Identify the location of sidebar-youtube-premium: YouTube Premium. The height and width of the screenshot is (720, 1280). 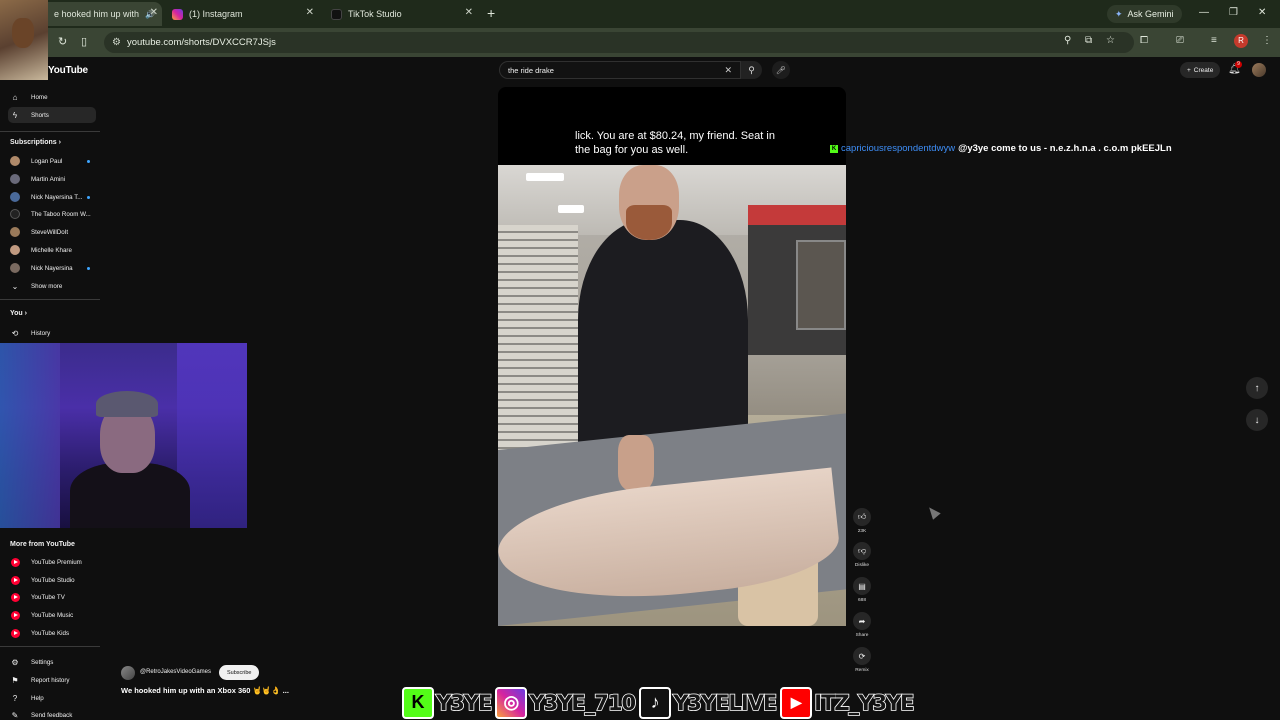
(52, 562).